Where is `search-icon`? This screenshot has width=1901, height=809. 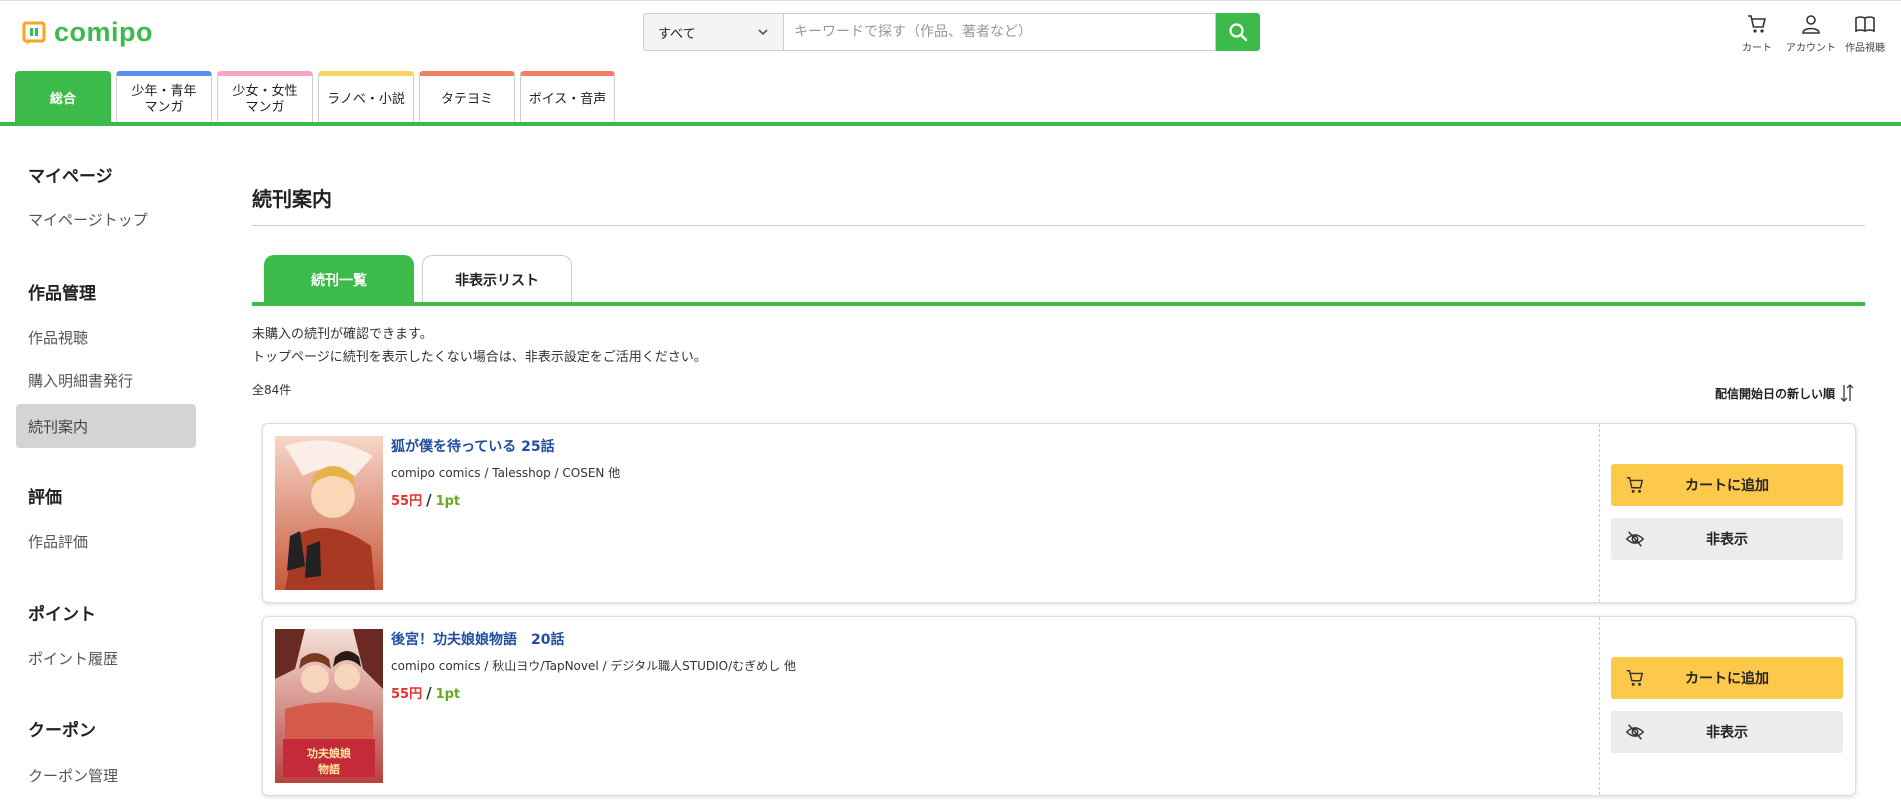
search-icon is located at coordinates (1238, 32).